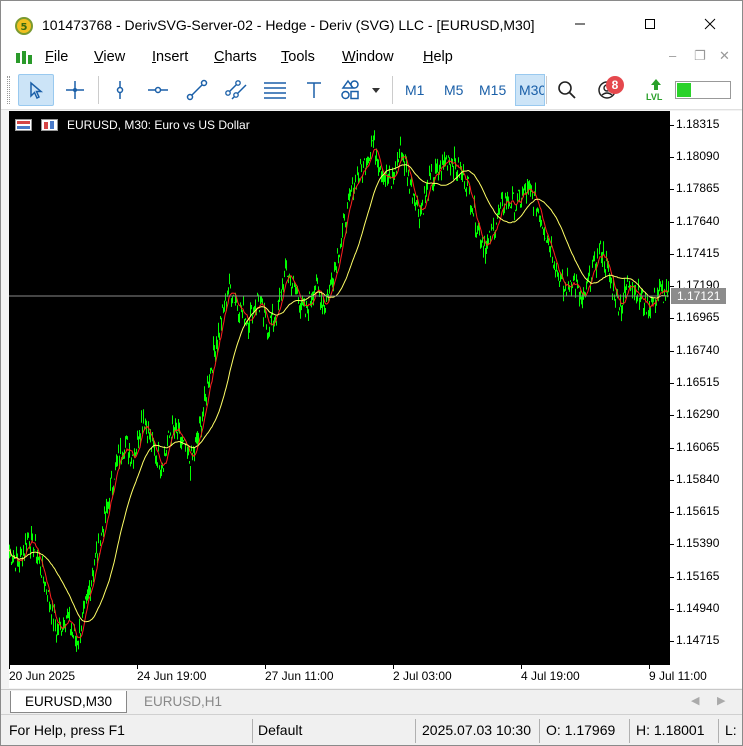 The width and height of the screenshot is (743, 746). I want to click on price-axis-label: 1.17415, so click(698, 252).